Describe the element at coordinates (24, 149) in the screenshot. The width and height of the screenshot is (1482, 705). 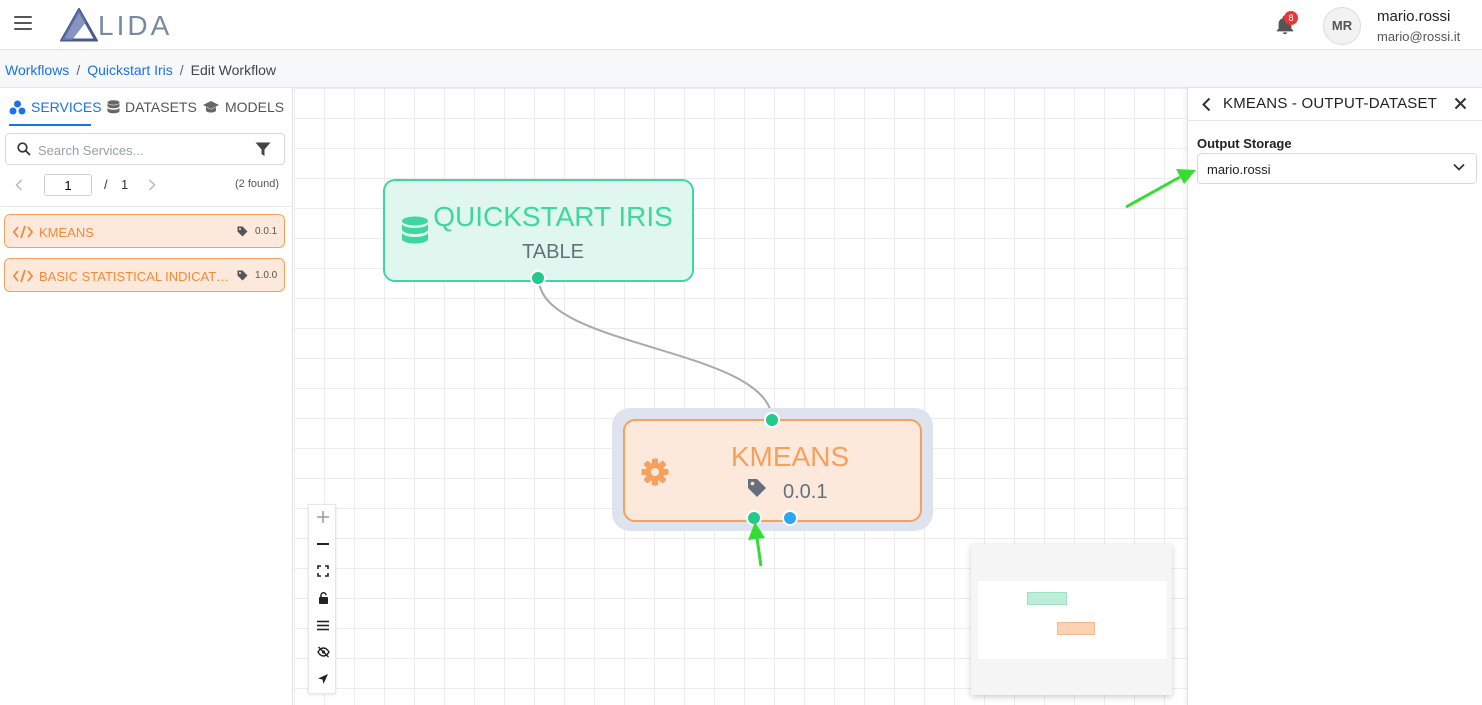
I see `search-icon` at that location.